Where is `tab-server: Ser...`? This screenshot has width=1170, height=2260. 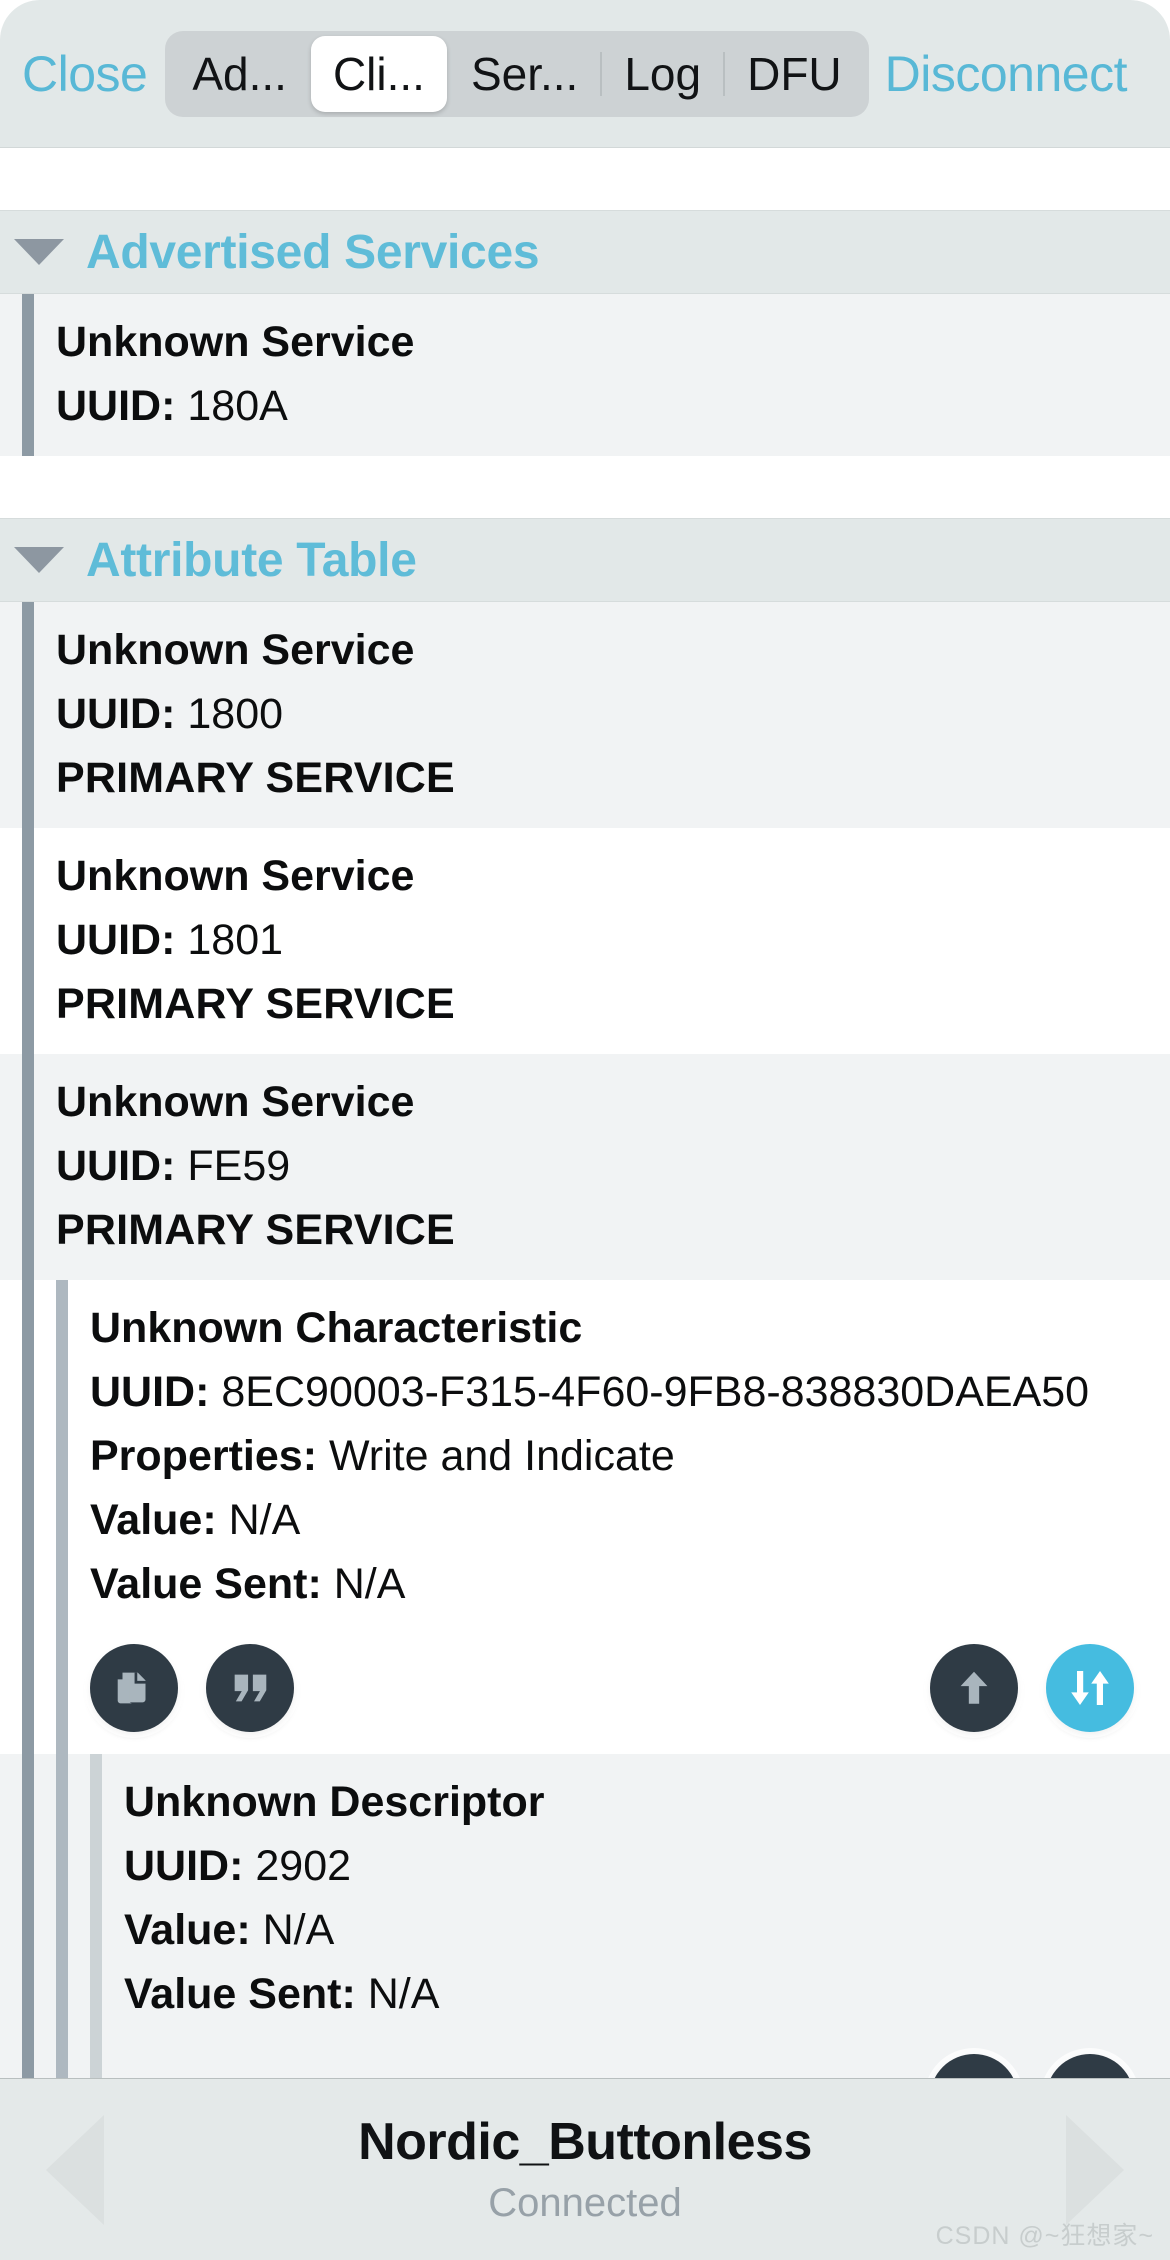
tab-server: Ser... is located at coordinates (524, 74).